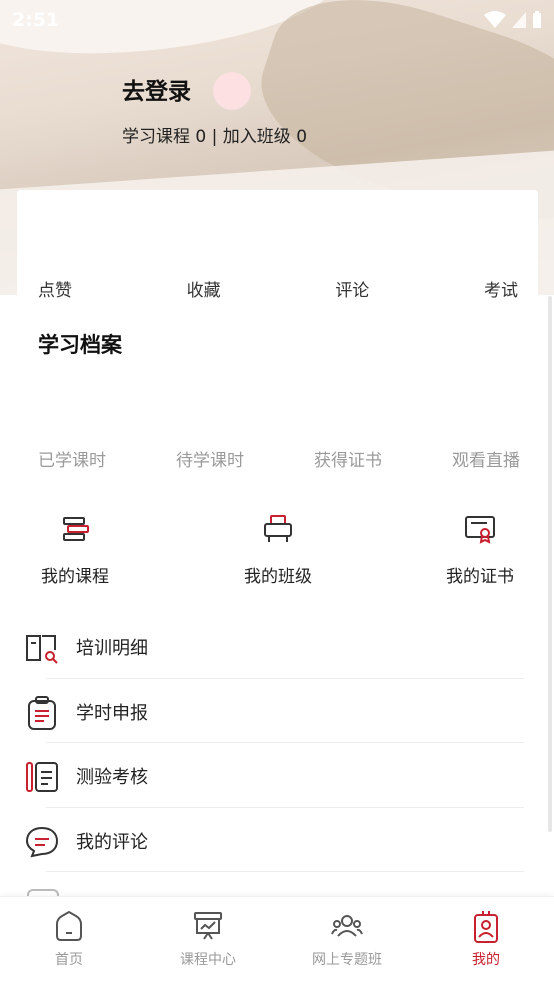  Describe the element at coordinates (277, 20) in the screenshot. I see `status-bar: 2:51` at that location.